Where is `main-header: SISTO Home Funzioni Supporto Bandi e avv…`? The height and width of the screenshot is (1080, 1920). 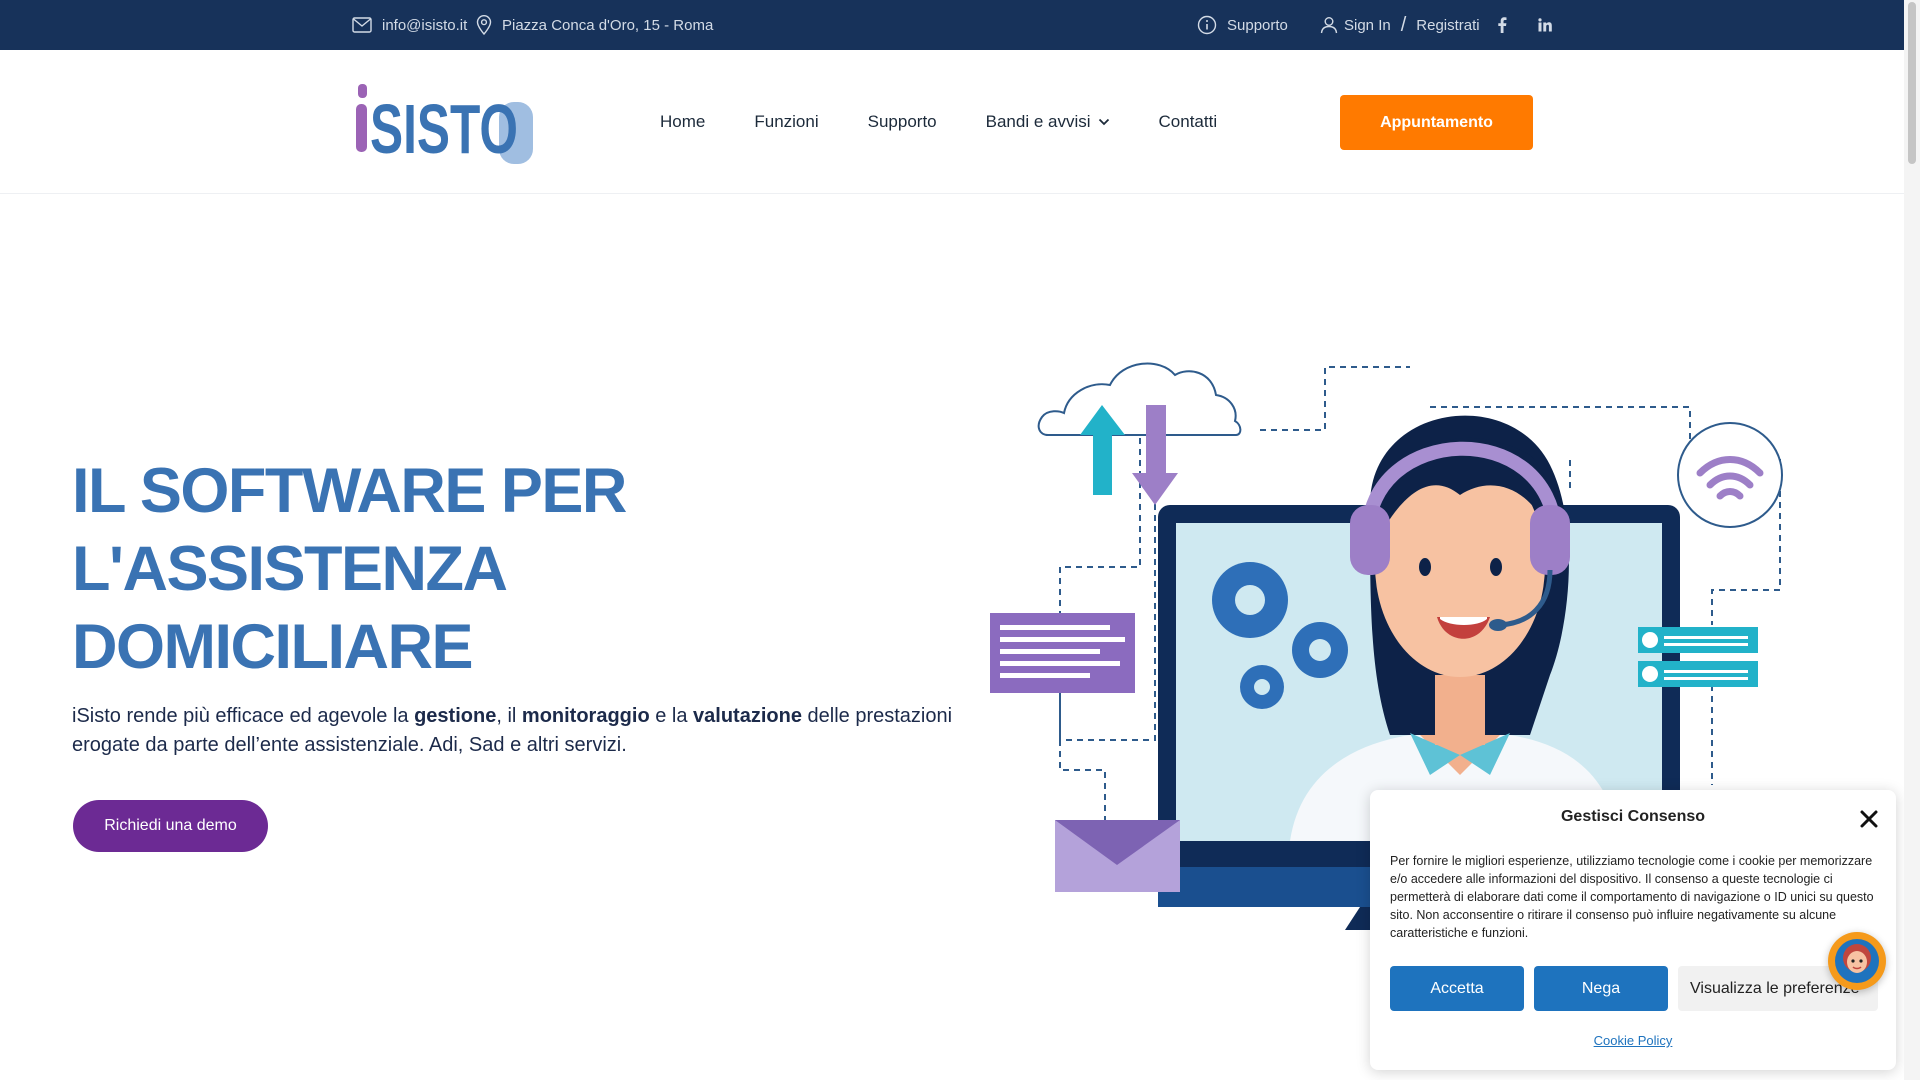 main-header: SISTO Home Funzioni Supporto Bandi e avv… is located at coordinates (952, 122).